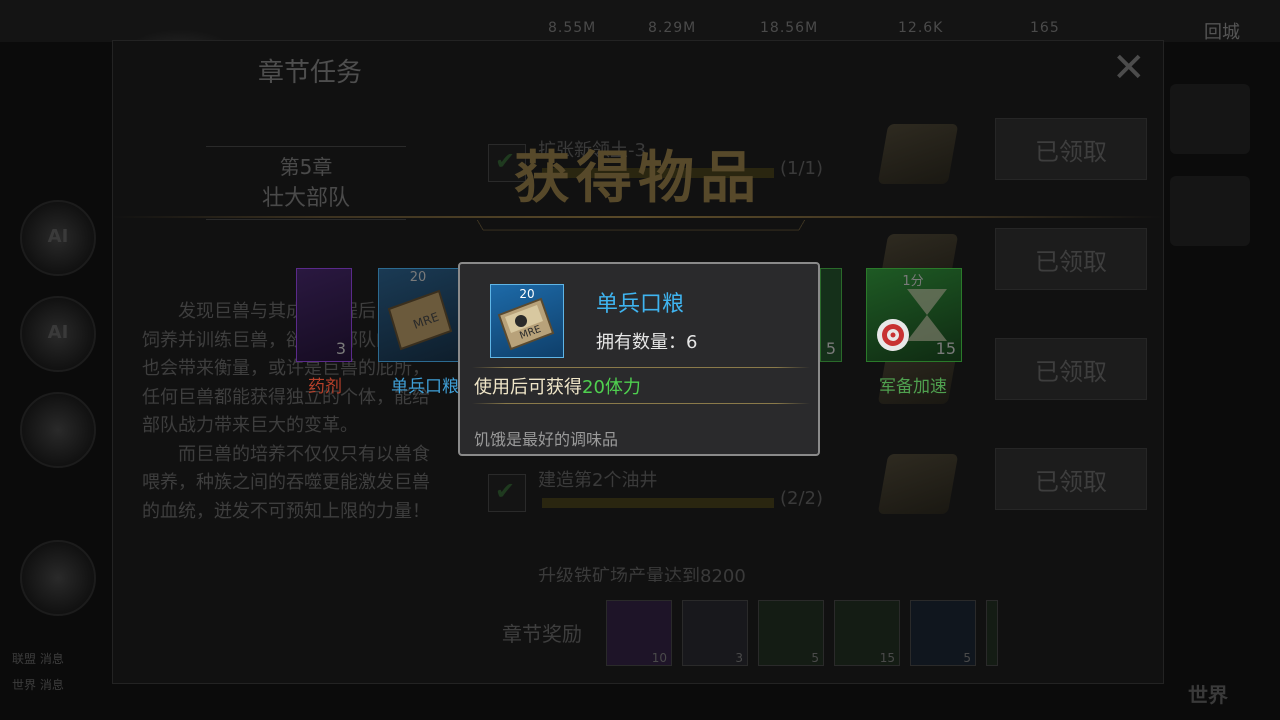 This screenshot has height=720, width=1280. I want to click on task-row: 建造第2个油井 (2/2) 已领取, so click(823, 505).